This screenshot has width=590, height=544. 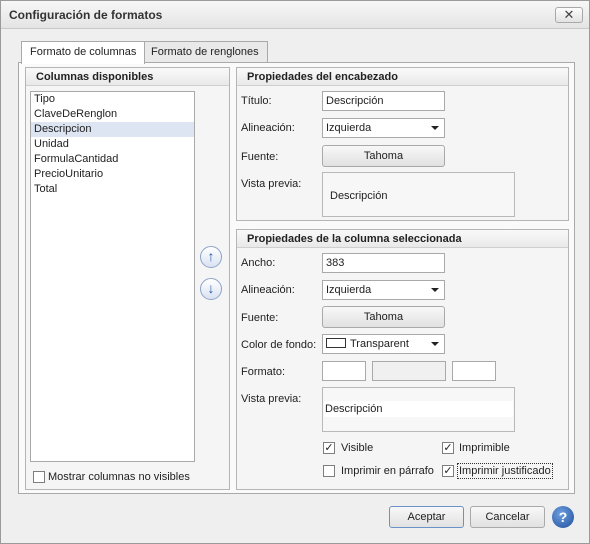 What do you see at coordinates (505, 471) in the screenshot?
I see `imprimir-justificado-label: Imprimir justificado` at bounding box center [505, 471].